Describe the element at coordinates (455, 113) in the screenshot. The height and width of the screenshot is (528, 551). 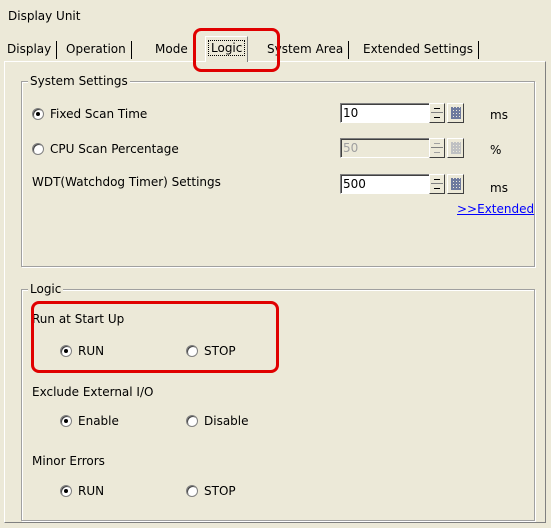
I see `fixed-scan-keypad-icon` at that location.